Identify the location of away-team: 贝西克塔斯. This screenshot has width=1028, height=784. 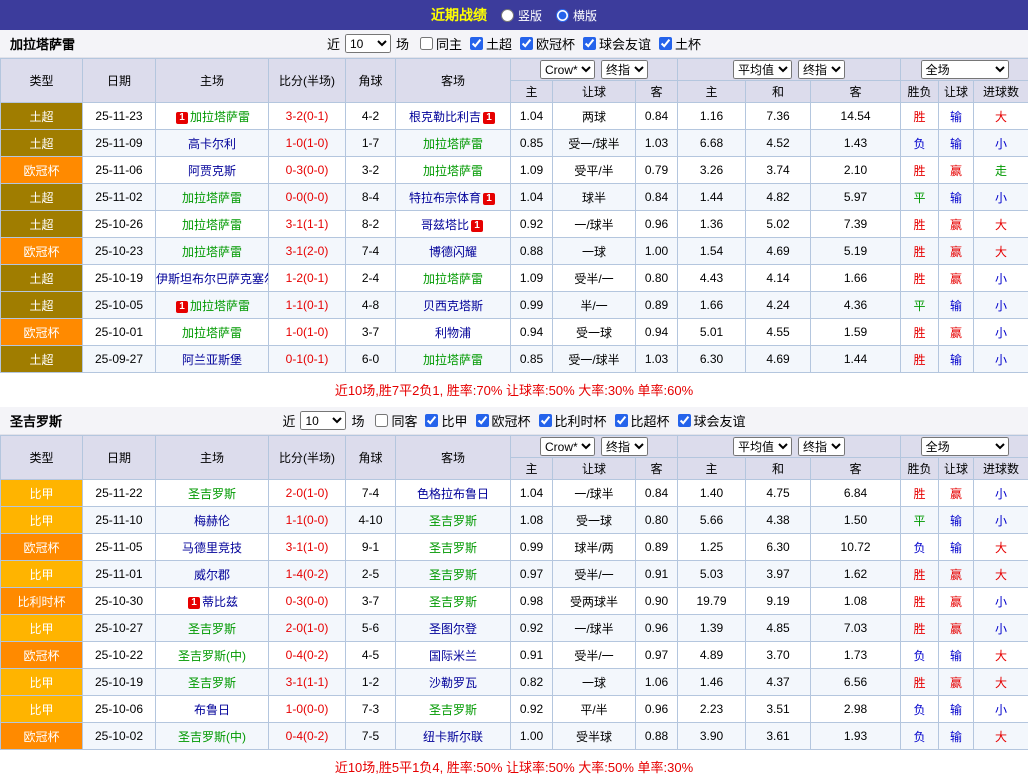
(453, 306).